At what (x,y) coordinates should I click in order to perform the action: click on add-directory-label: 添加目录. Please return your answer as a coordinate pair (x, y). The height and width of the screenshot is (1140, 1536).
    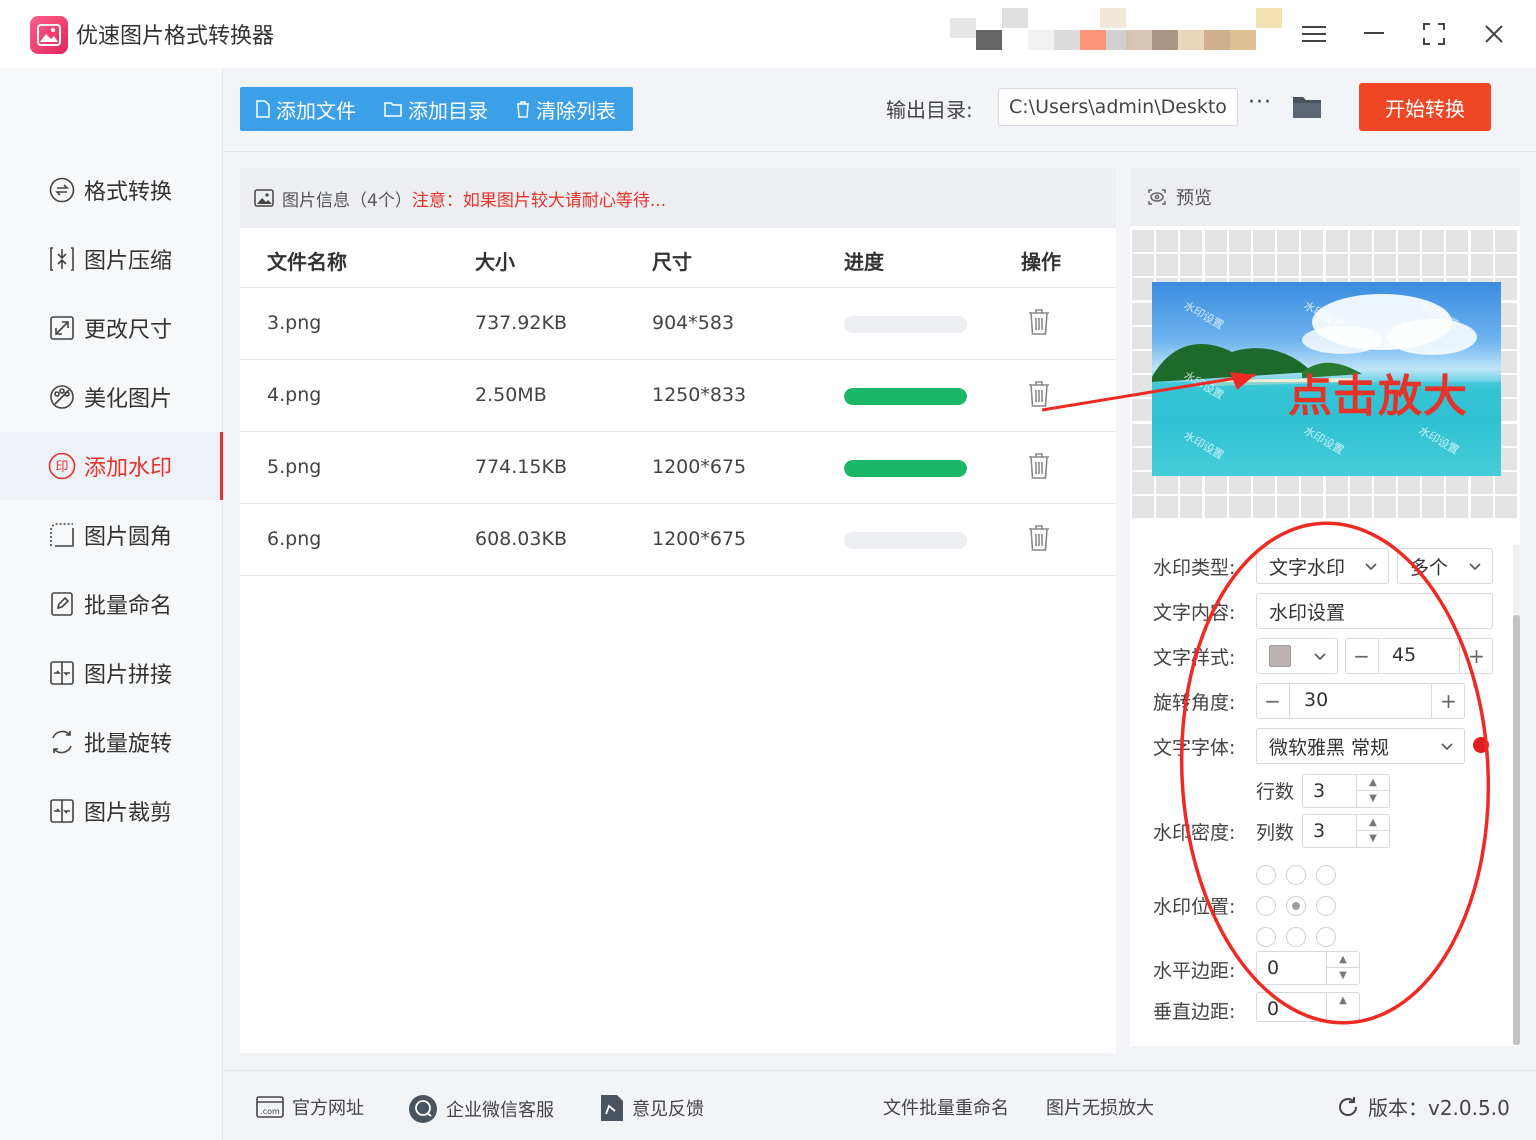
    Looking at the image, I should click on (448, 110).